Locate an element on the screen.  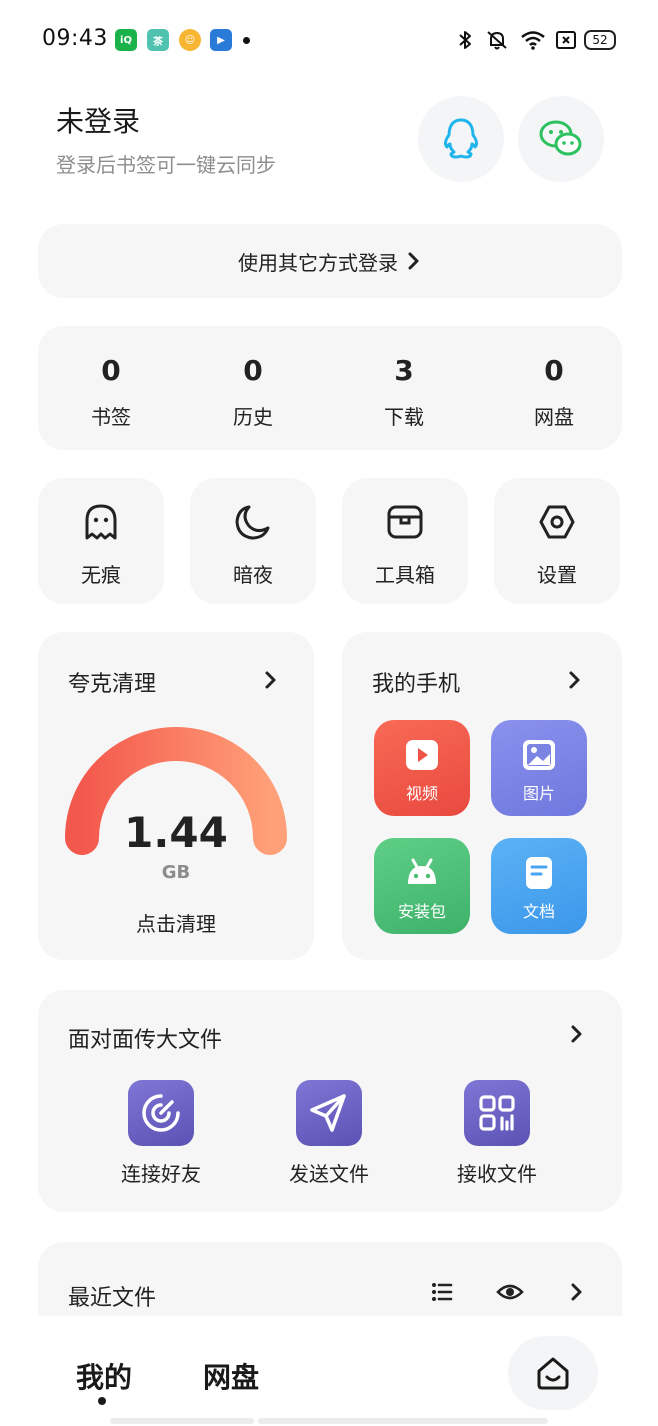
stat-value: 3 is located at coordinates (404, 370).